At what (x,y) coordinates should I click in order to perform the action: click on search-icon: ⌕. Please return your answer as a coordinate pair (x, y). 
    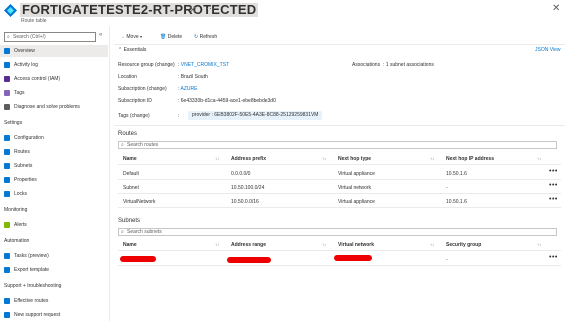
    Looking at the image, I should click on (8, 37).